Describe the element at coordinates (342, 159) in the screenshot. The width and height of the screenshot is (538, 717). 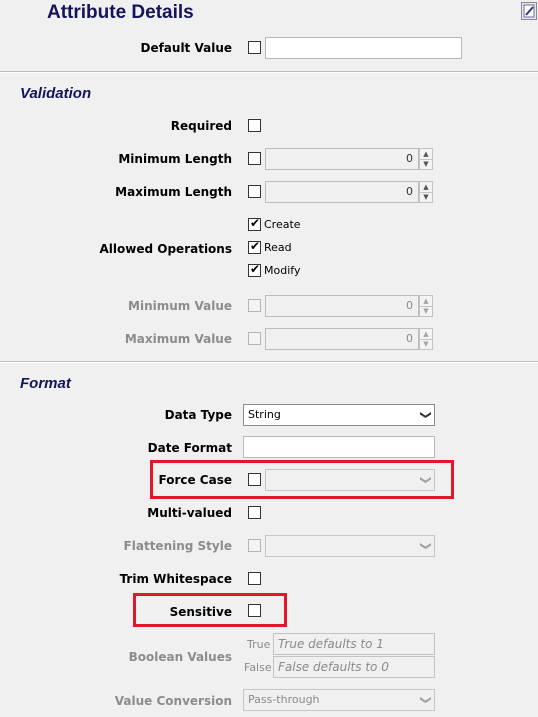
I see `min-length-input: 0` at that location.